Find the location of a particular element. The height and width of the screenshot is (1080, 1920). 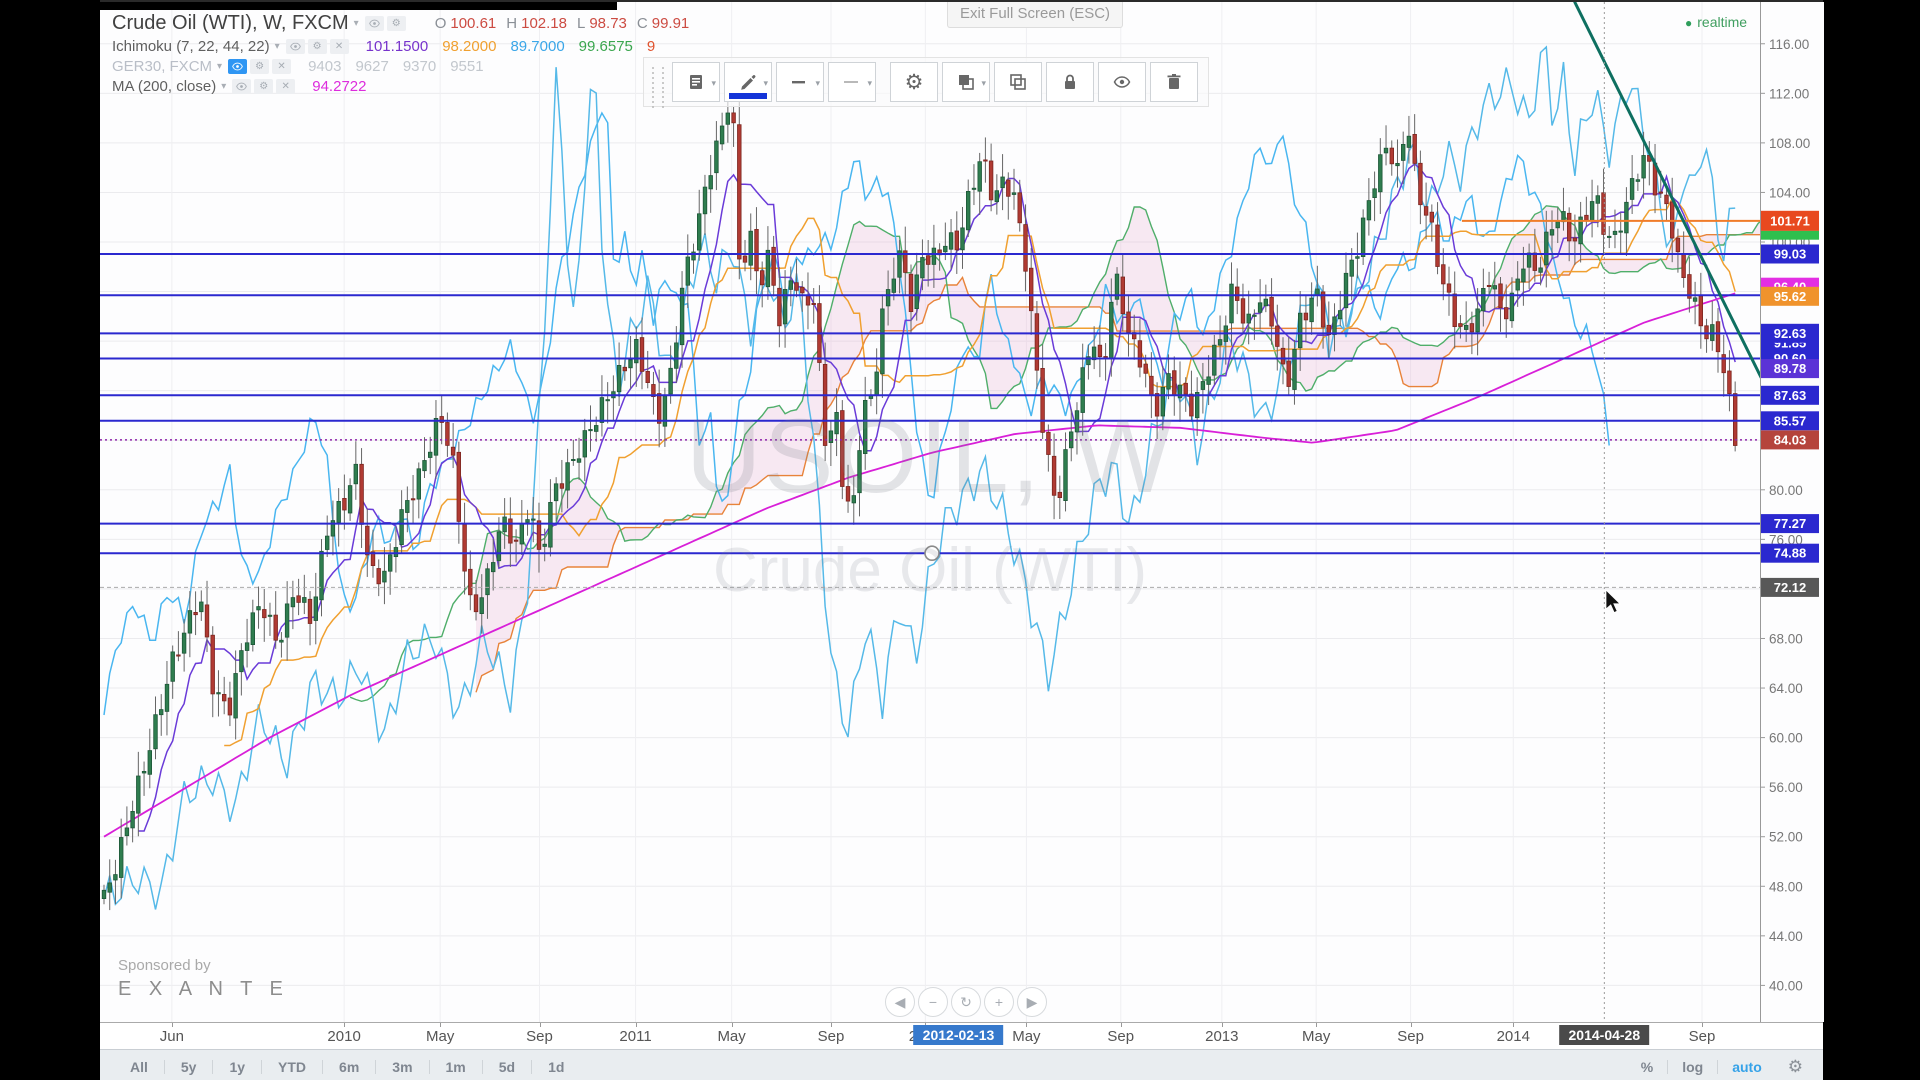

draw-button: ▾ is located at coordinates (748, 82).